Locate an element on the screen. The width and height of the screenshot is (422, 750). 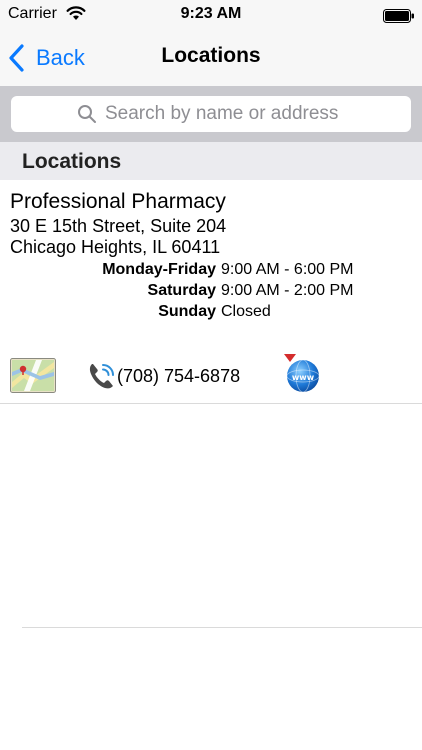
battery-icon is located at coordinates (398, 16).